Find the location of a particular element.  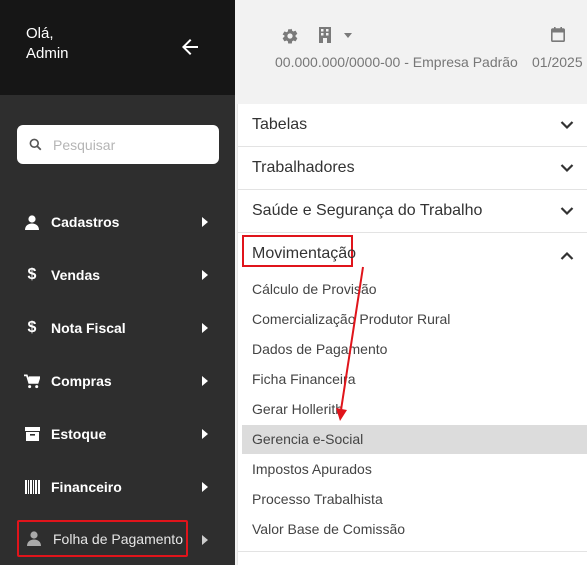

sidebar-item-label: Folha de Pagamento is located at coordinates (118, 538).